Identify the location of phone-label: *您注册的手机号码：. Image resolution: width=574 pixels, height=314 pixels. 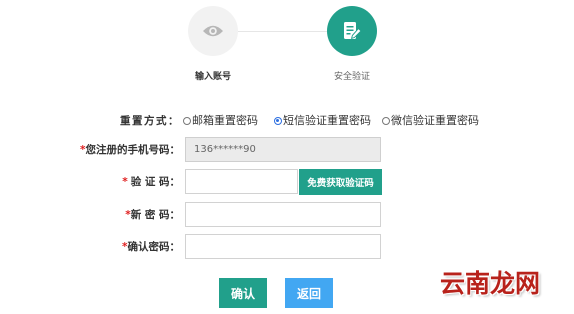
(130, 150).